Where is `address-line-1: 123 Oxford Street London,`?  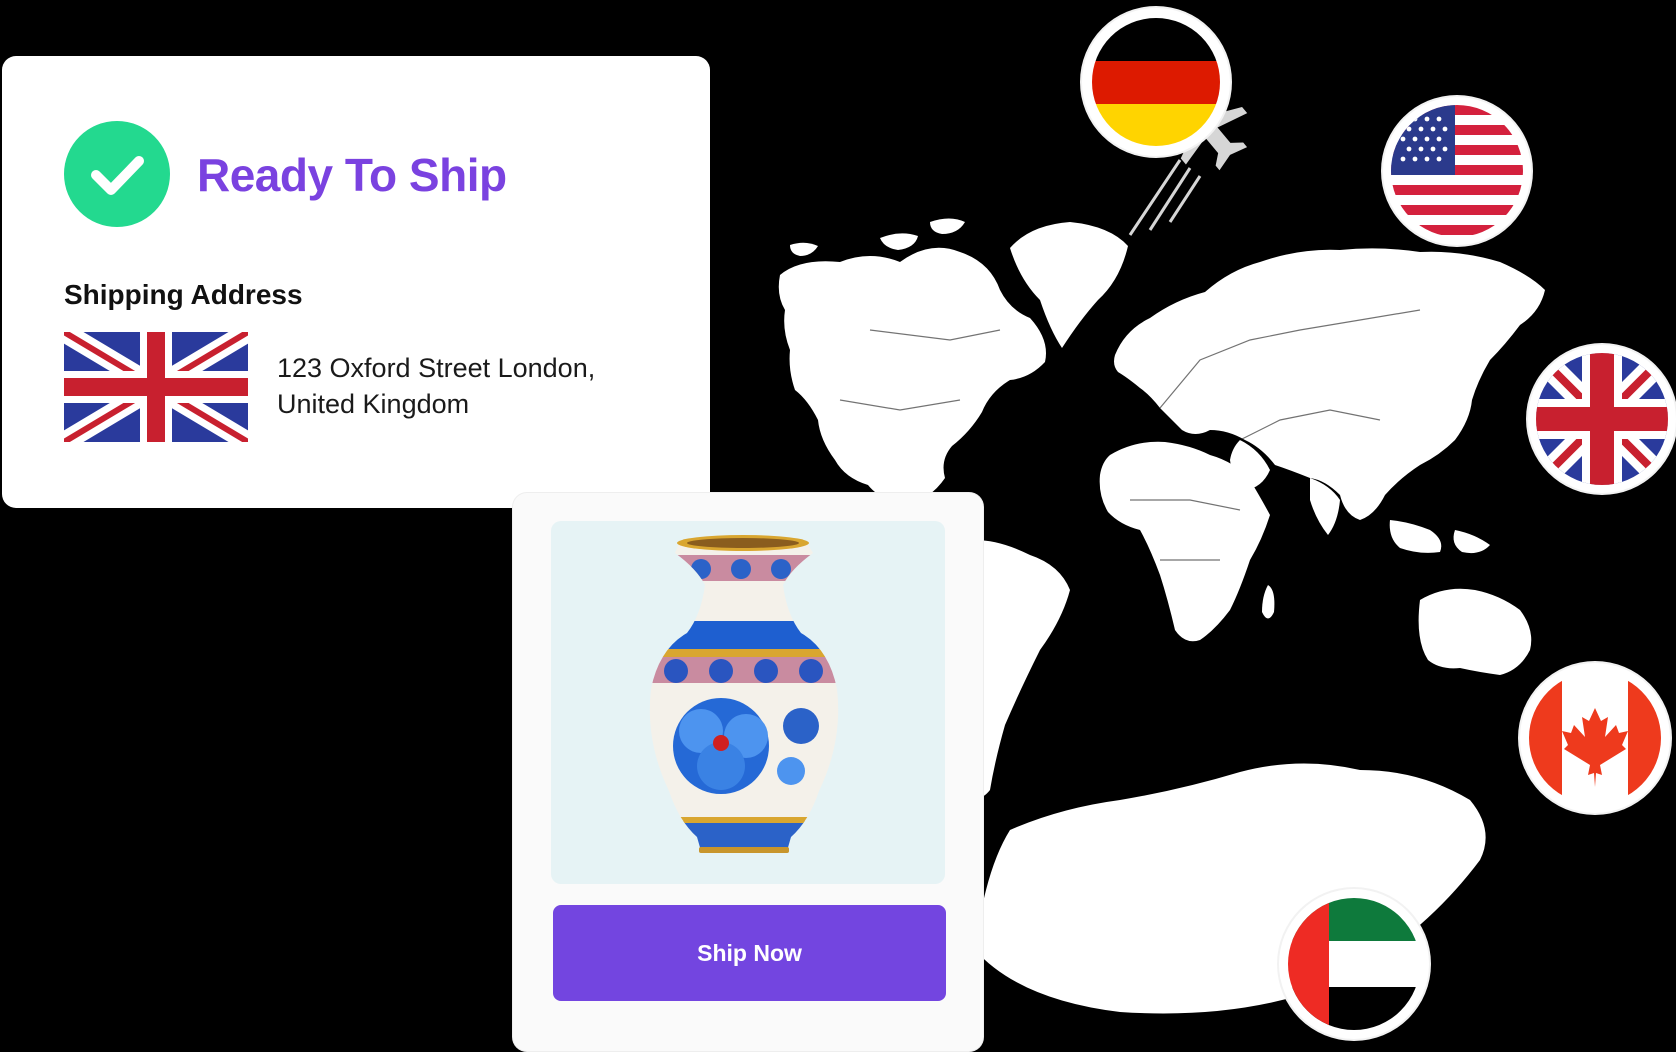
address-line-1: 123 Oxford Street London, is located at coordinates (436, 368).